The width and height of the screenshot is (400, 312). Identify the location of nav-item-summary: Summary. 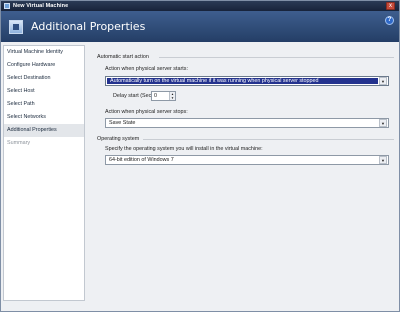
(19, 143).